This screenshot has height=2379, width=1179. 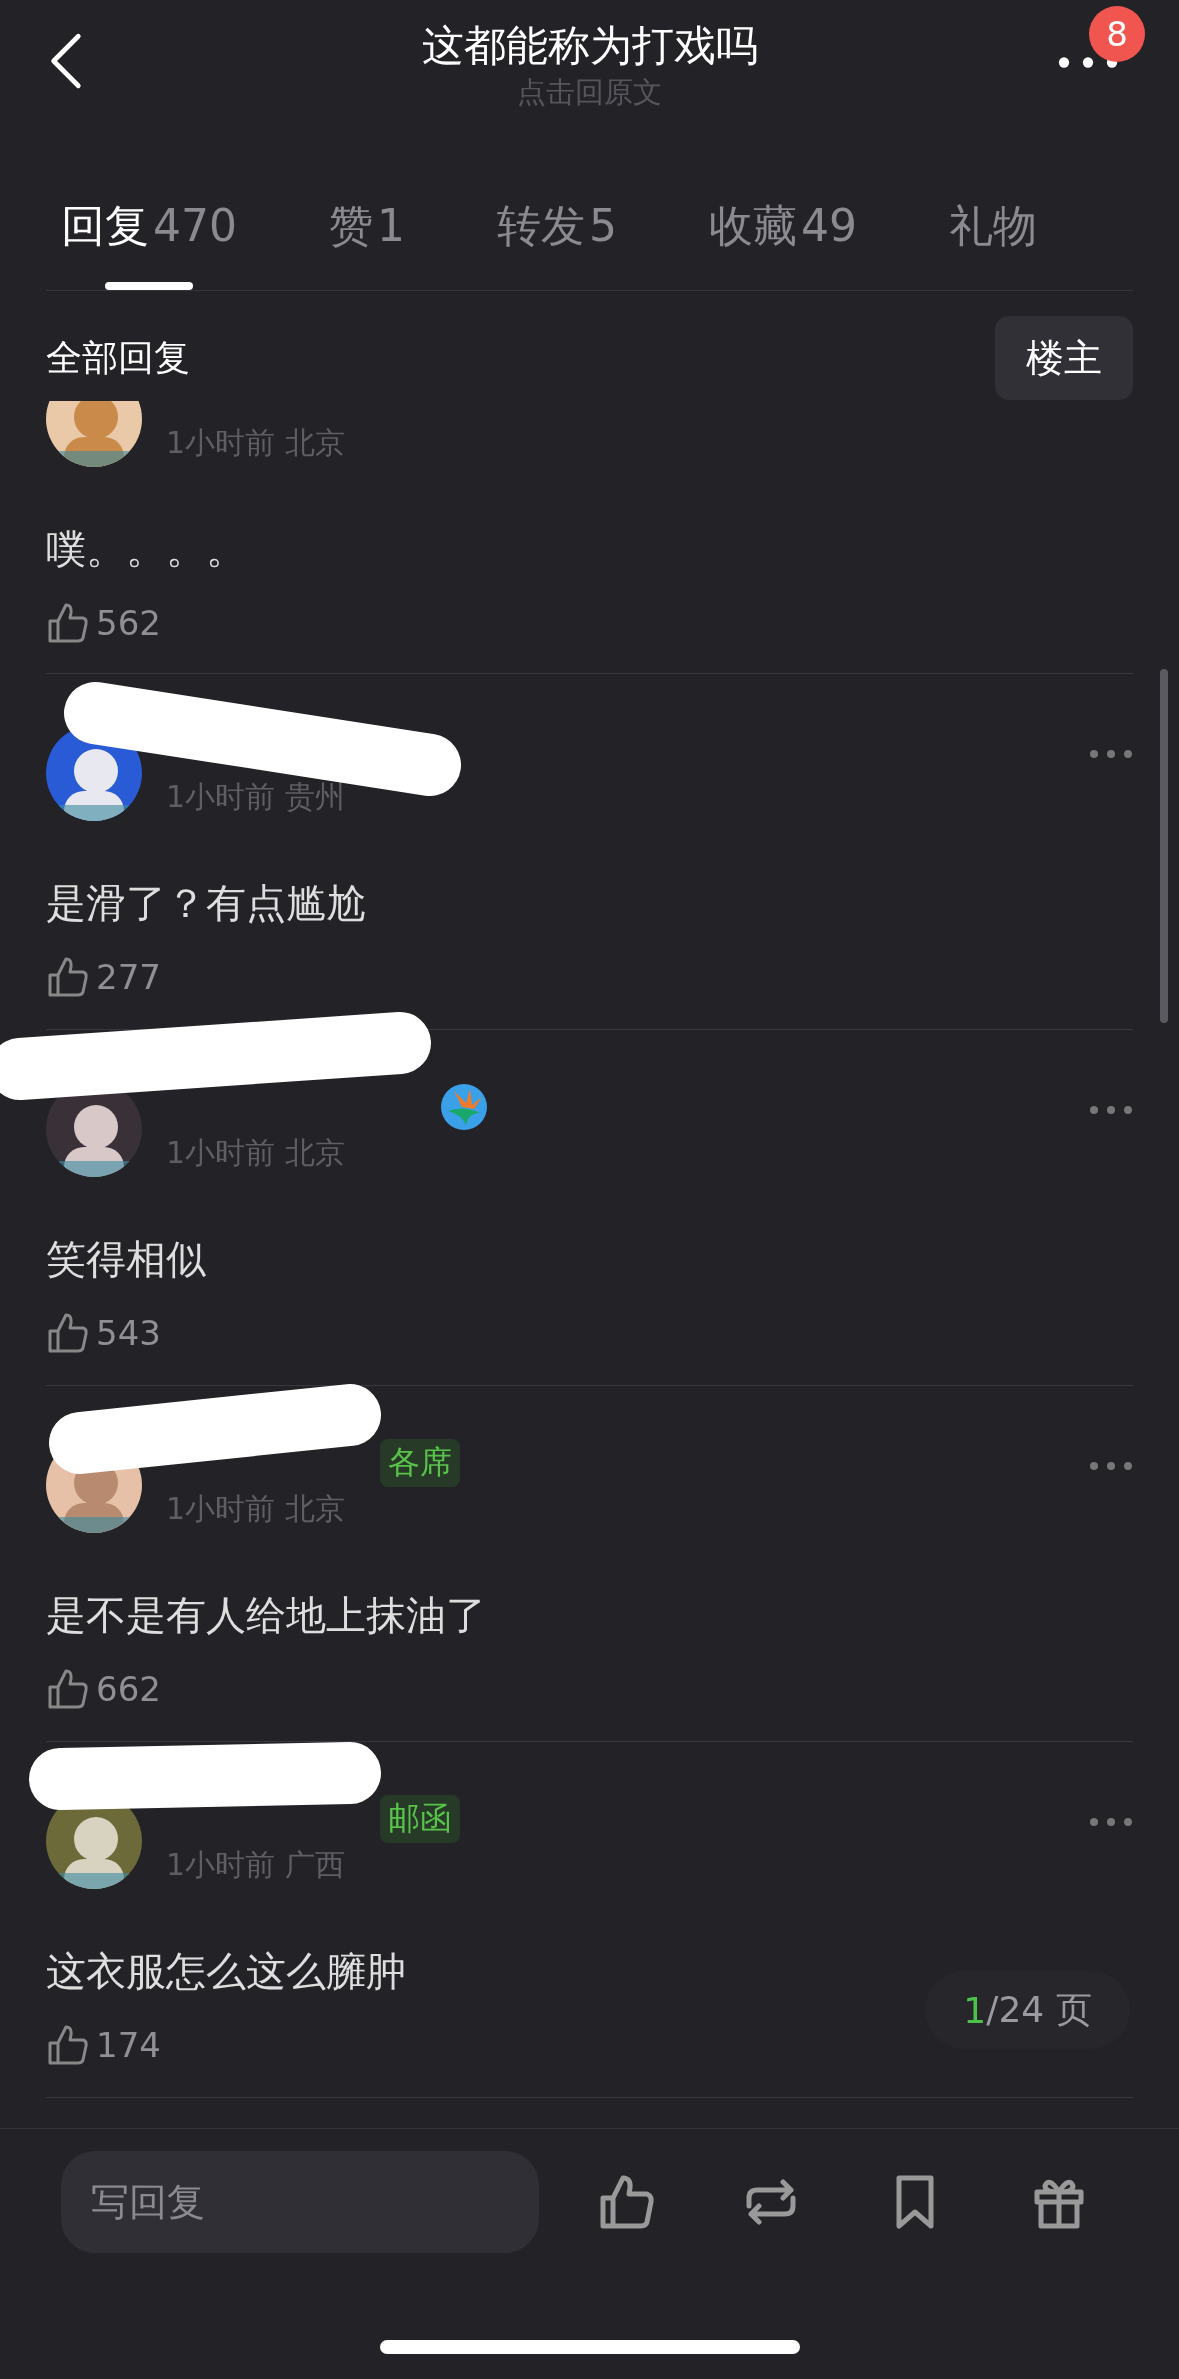 I want to click on like-count: 562, so click(x=128, y=623).